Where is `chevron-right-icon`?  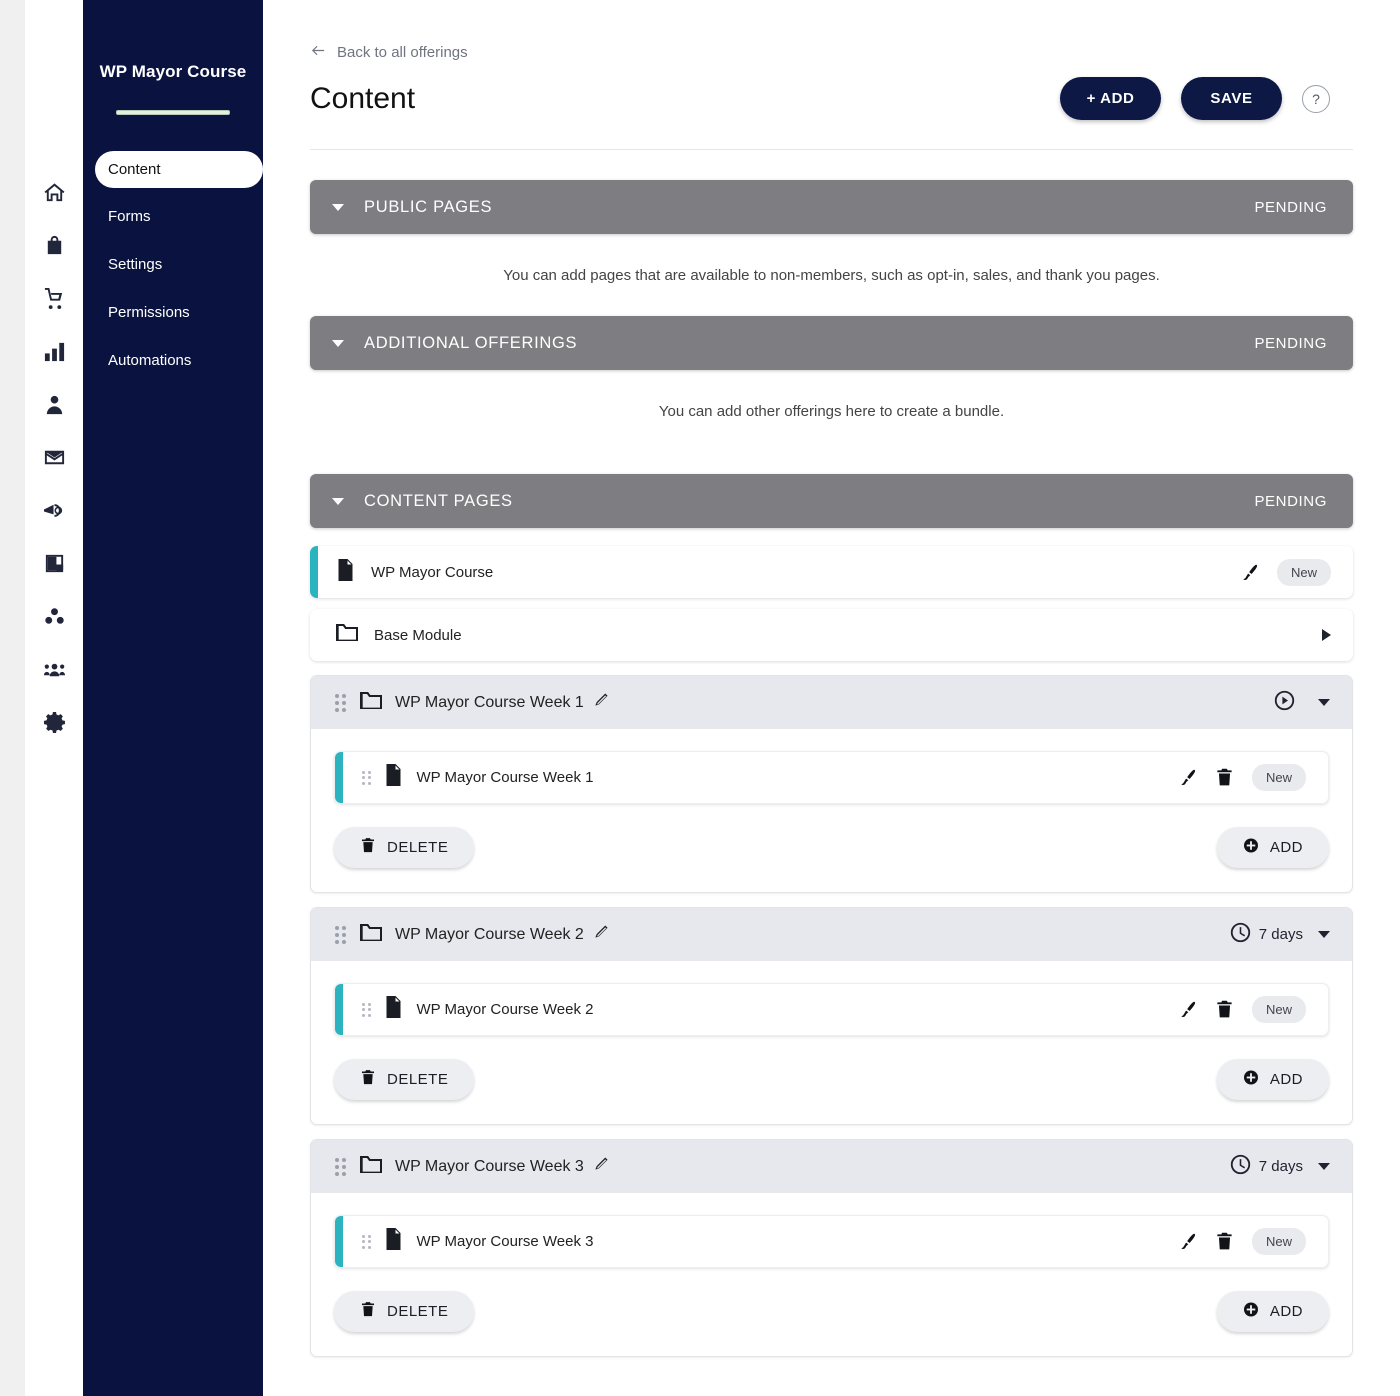 chevron-right-icon is located at coordinates (1326, 635).